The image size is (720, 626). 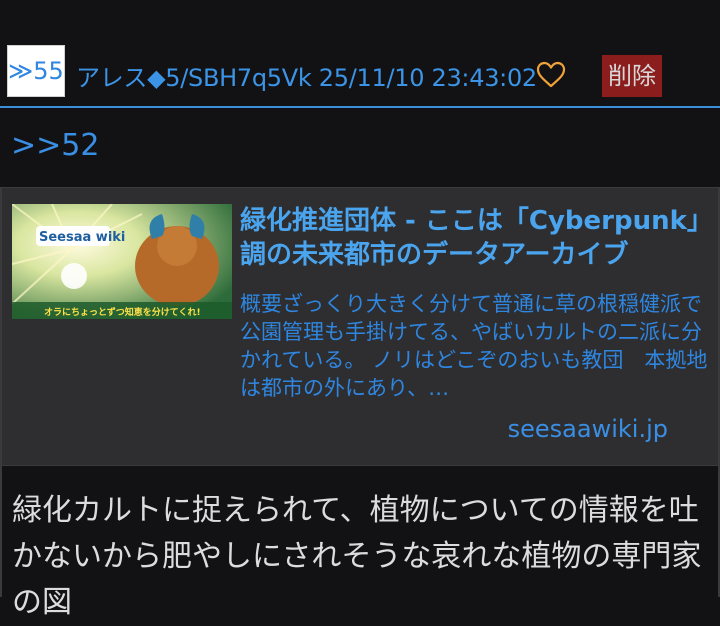 I want to click on poster-info: アレス◆5/SBH7q5Vk 25/11/10 23:43:02, so click(x=306, y=75).